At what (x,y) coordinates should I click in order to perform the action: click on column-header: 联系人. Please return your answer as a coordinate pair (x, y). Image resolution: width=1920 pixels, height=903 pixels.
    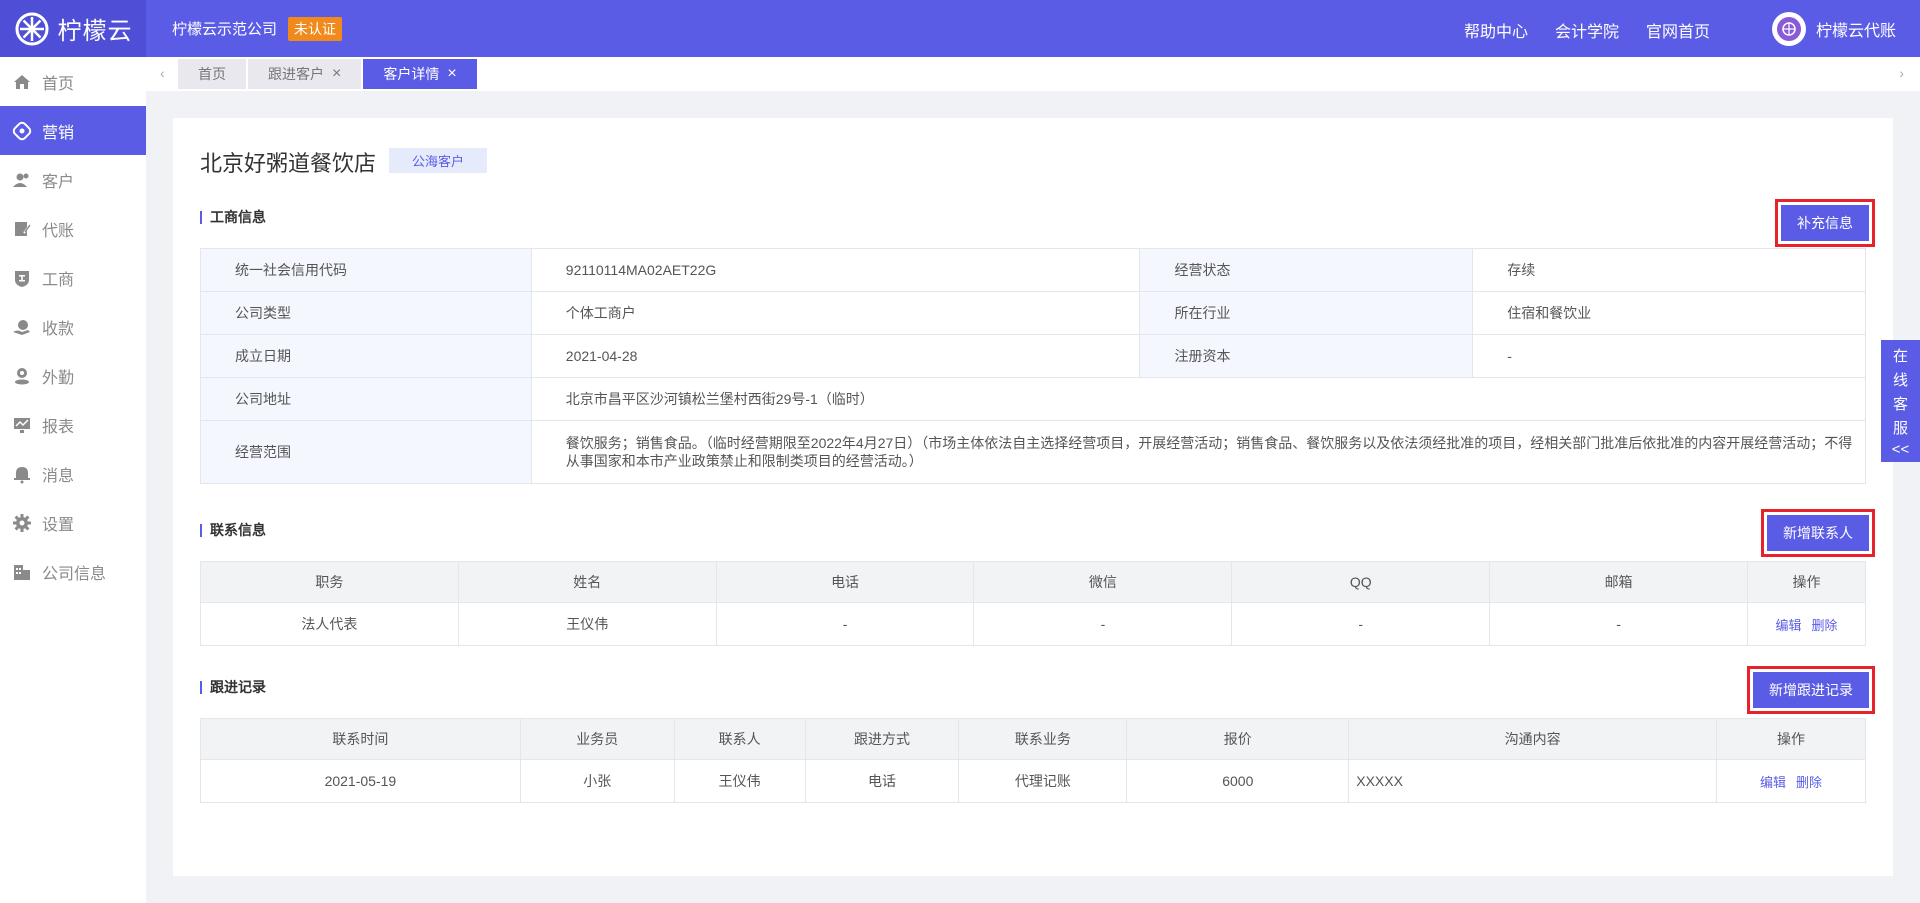
    Looking at the image, I should click on (739, 739).